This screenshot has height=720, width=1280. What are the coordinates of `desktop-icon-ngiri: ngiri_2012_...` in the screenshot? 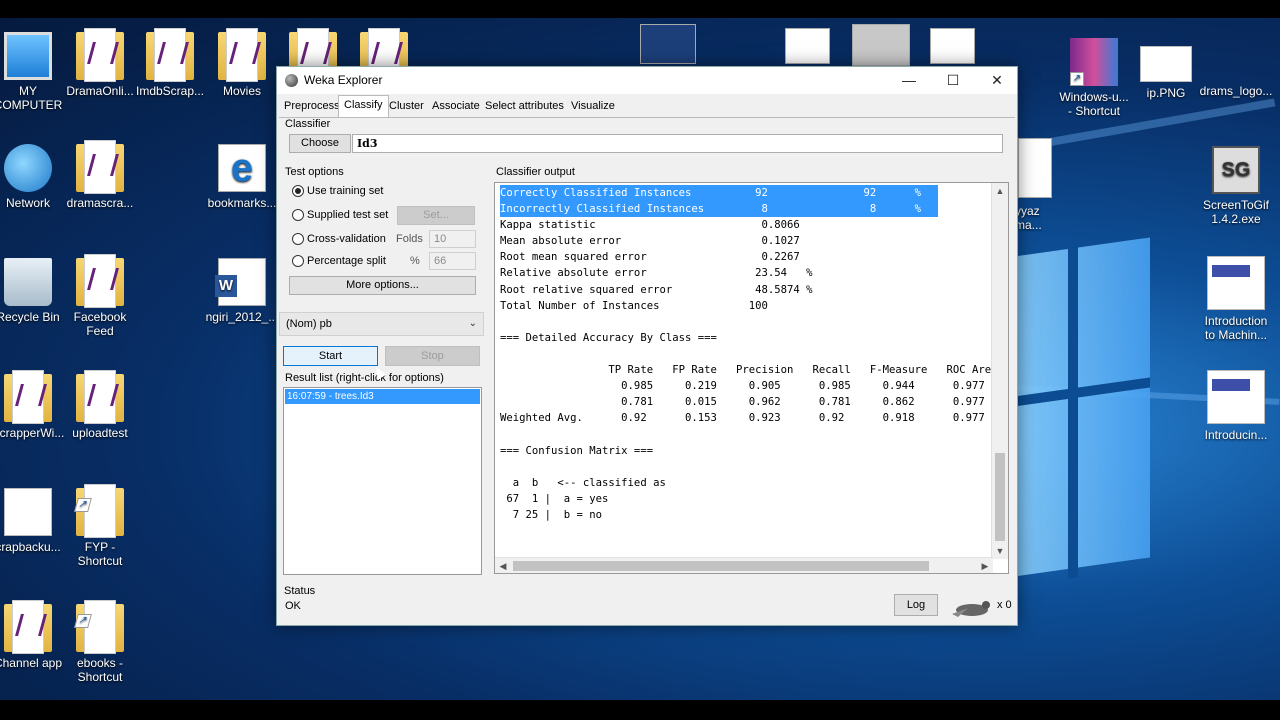 It's located at (242, 291).